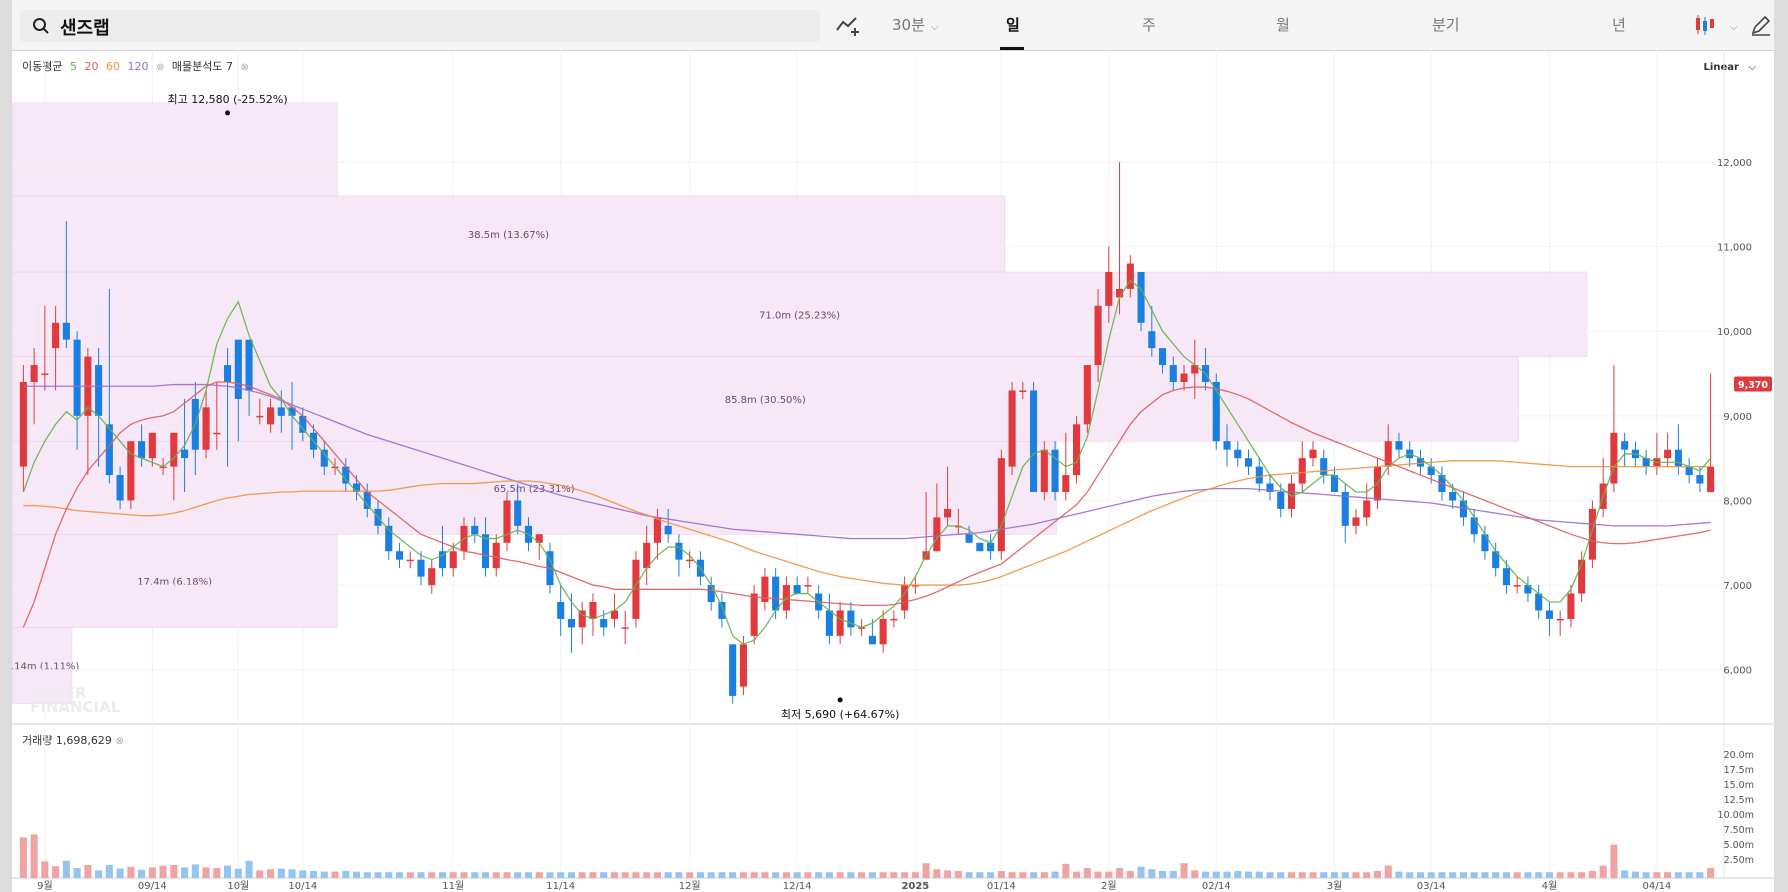 Image resolution: width=1788 pixels, height=892 pixels. What do you see at coordinates (228, 113) in the screenshot?
I see `high-marker` at bounding box center [228, 113].